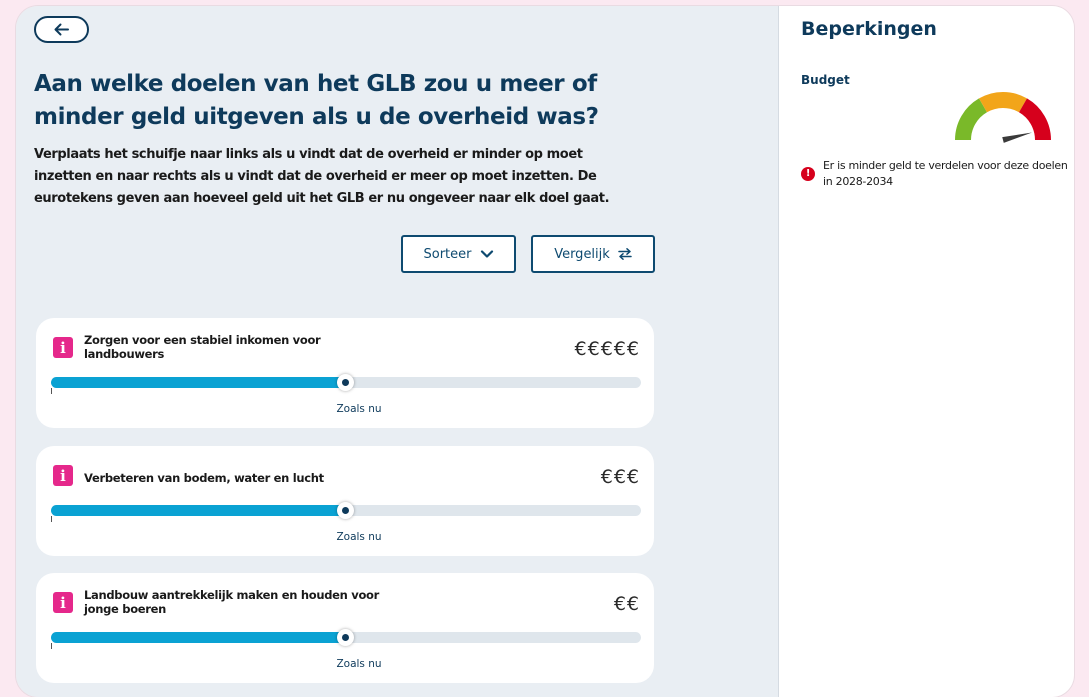 This screenshot has height=697, width=1089. What do you see at coordinates (1034, 119) in the screenshot?
I see `gauge-segment-red` at bounding box center [1034, 119].